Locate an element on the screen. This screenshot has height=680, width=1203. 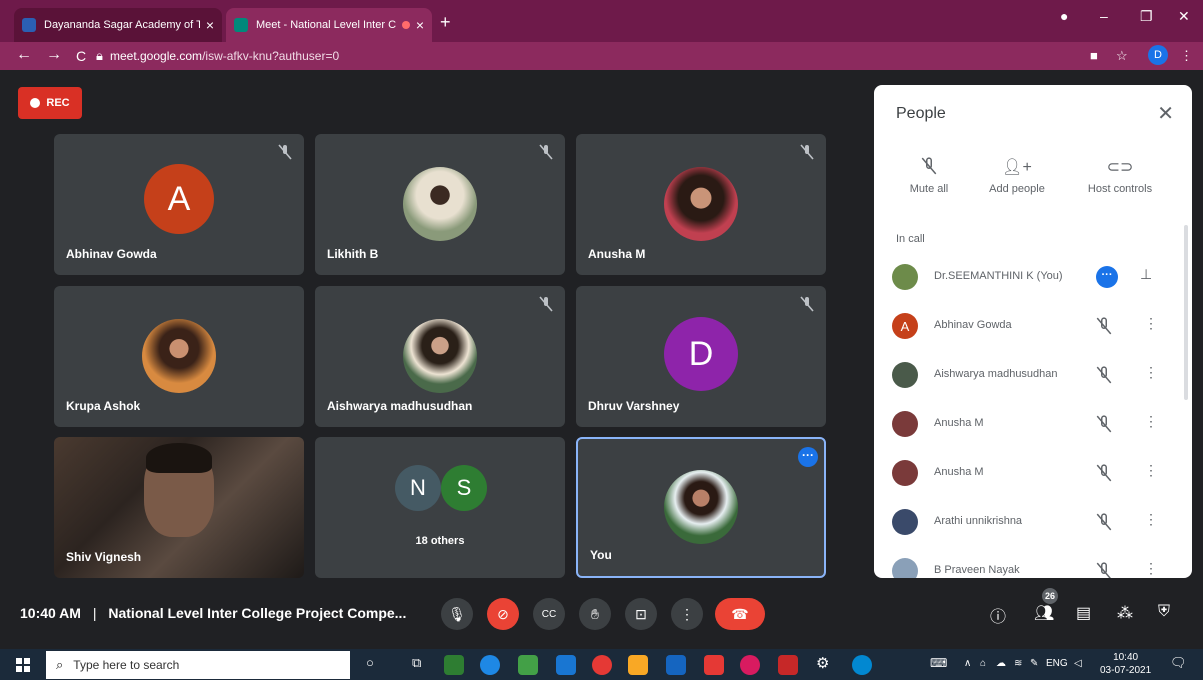
camera-icon: ■ is located at coordinates (1094, 55).